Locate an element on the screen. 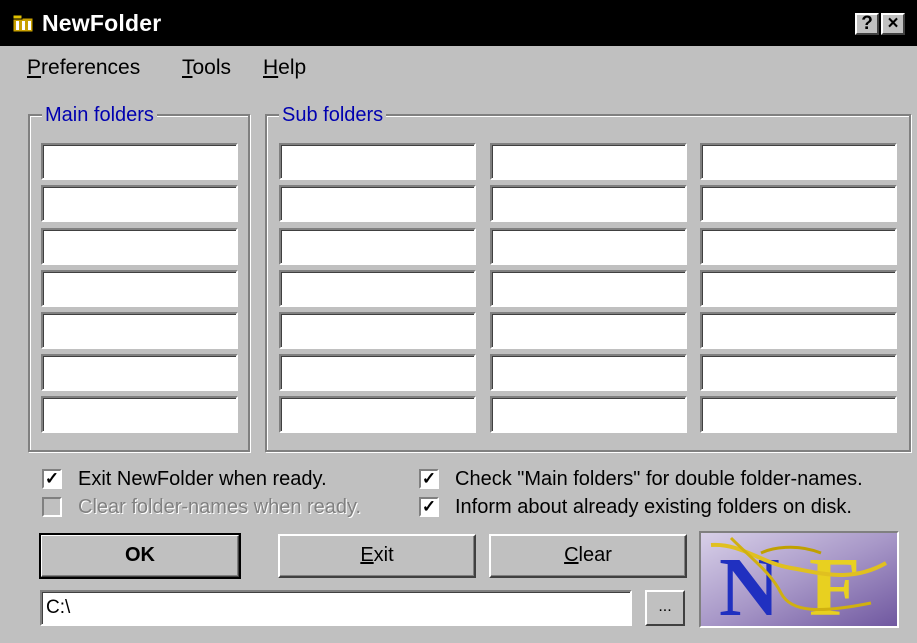  nf-logo: N F is located at coordinates (799, 579).